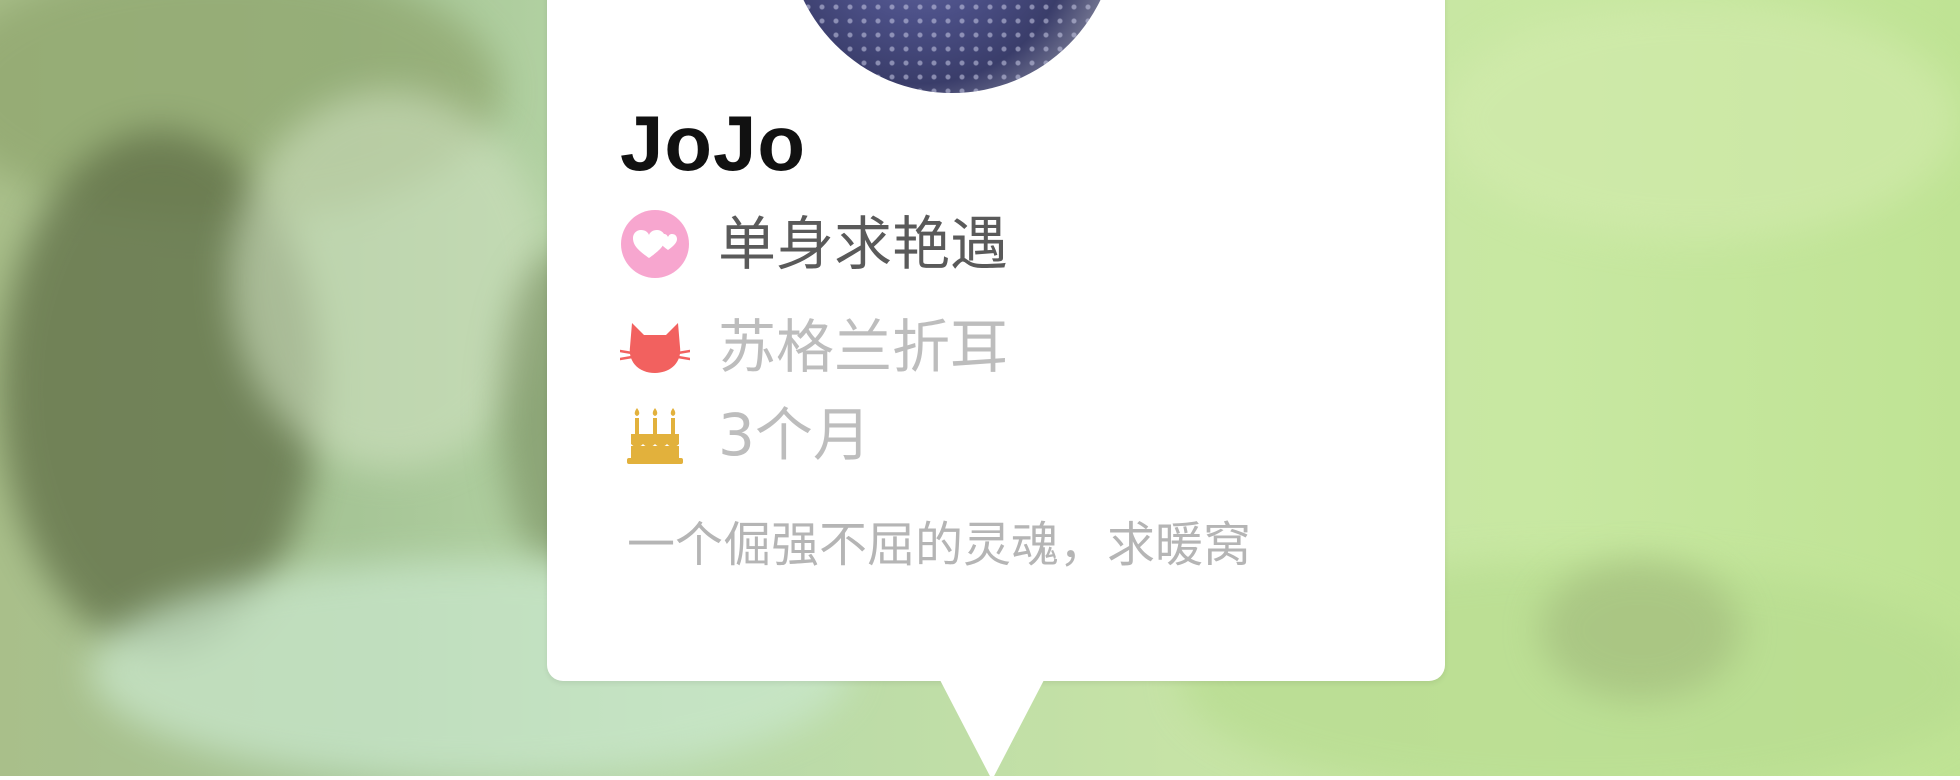  What do you see at coordinates (713, 143) in the screenshot?
I see `profile-name: JoJo` at bounding box center [713, 143].